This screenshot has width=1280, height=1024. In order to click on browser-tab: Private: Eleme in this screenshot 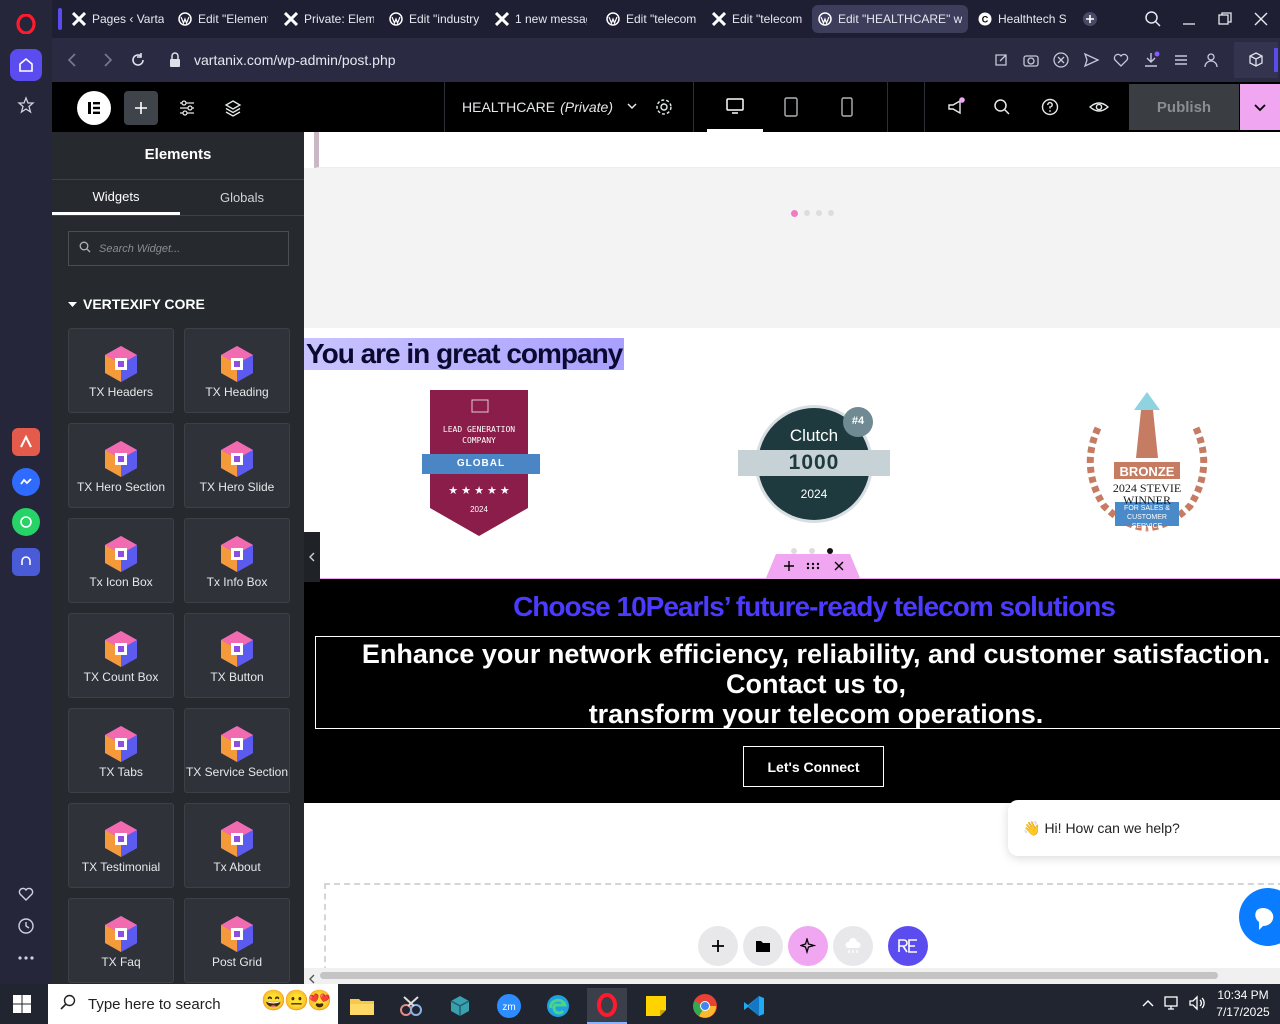, I will do `click(329, 19)`.